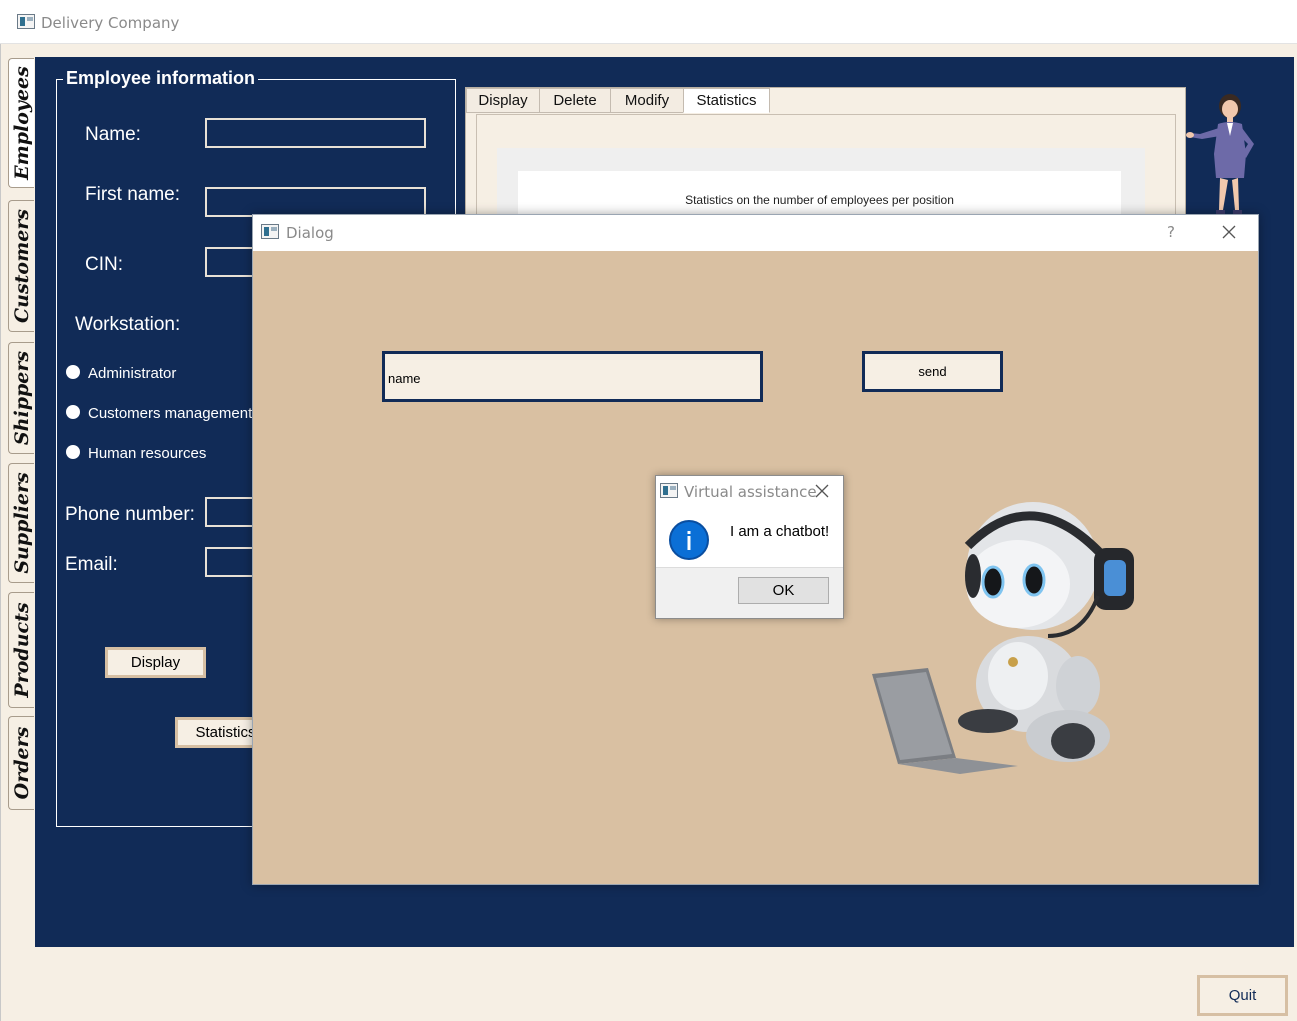 The image size is (1297, 1021). I want to click on tab-employees: Employees, so click(21, 123).